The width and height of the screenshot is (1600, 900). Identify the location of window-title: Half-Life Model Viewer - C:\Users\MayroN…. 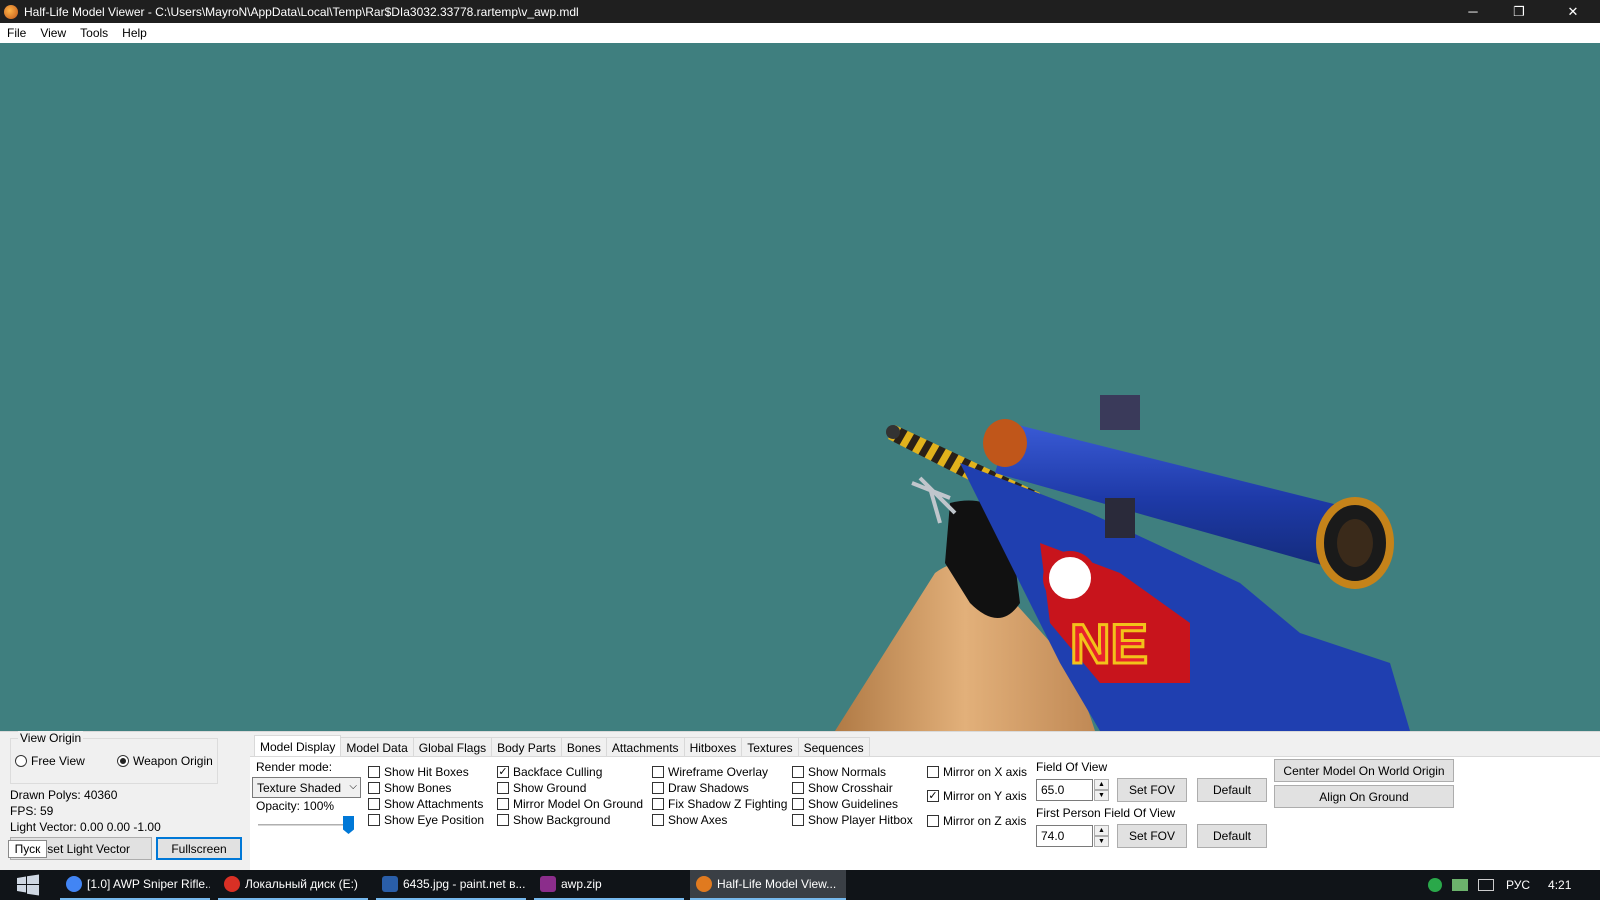
(301, 11).